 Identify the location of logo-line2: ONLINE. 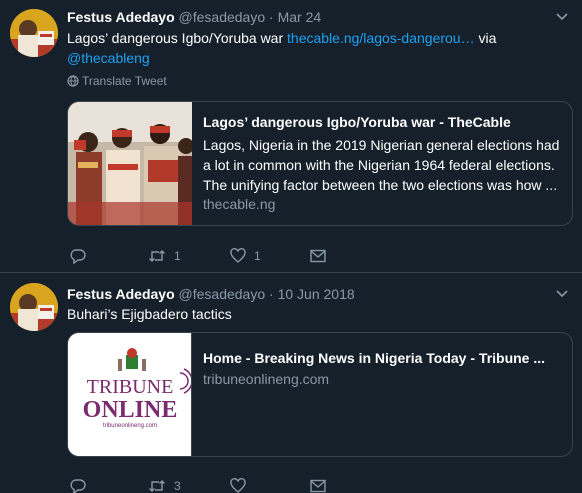
(130, 410).